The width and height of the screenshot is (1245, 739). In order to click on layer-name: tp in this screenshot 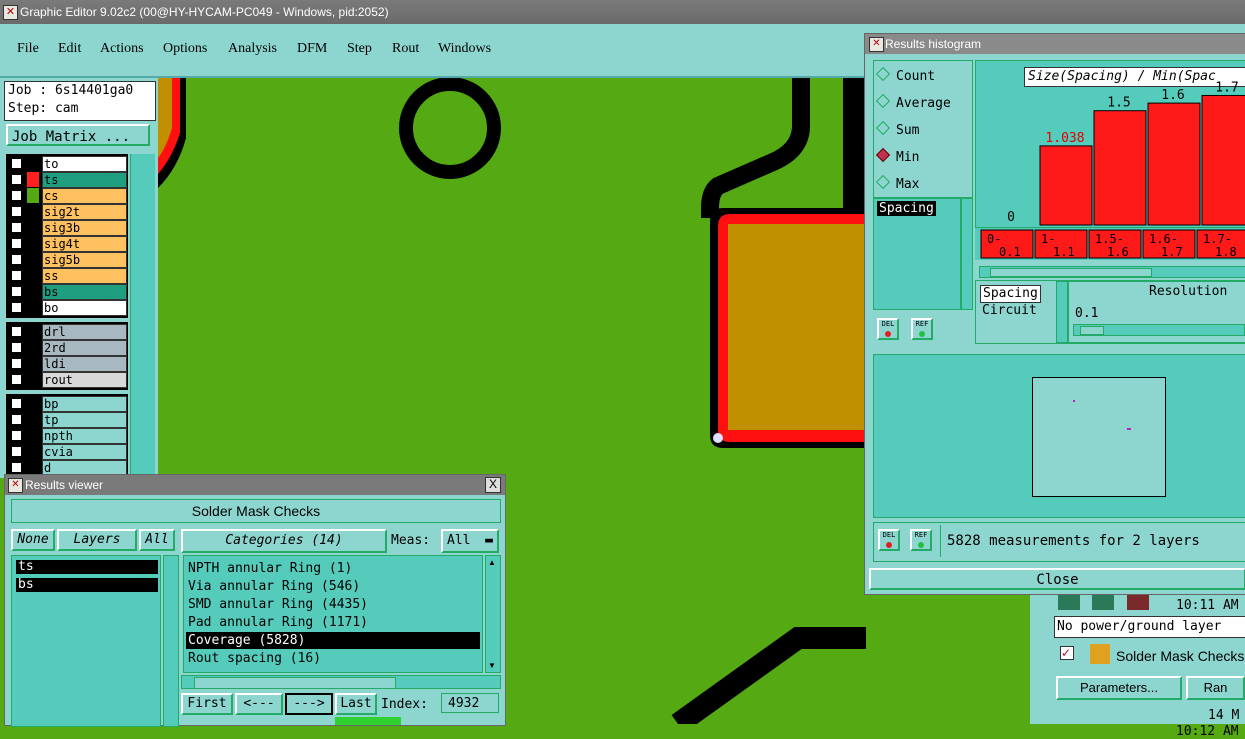, I will do `click(84, 420)`.